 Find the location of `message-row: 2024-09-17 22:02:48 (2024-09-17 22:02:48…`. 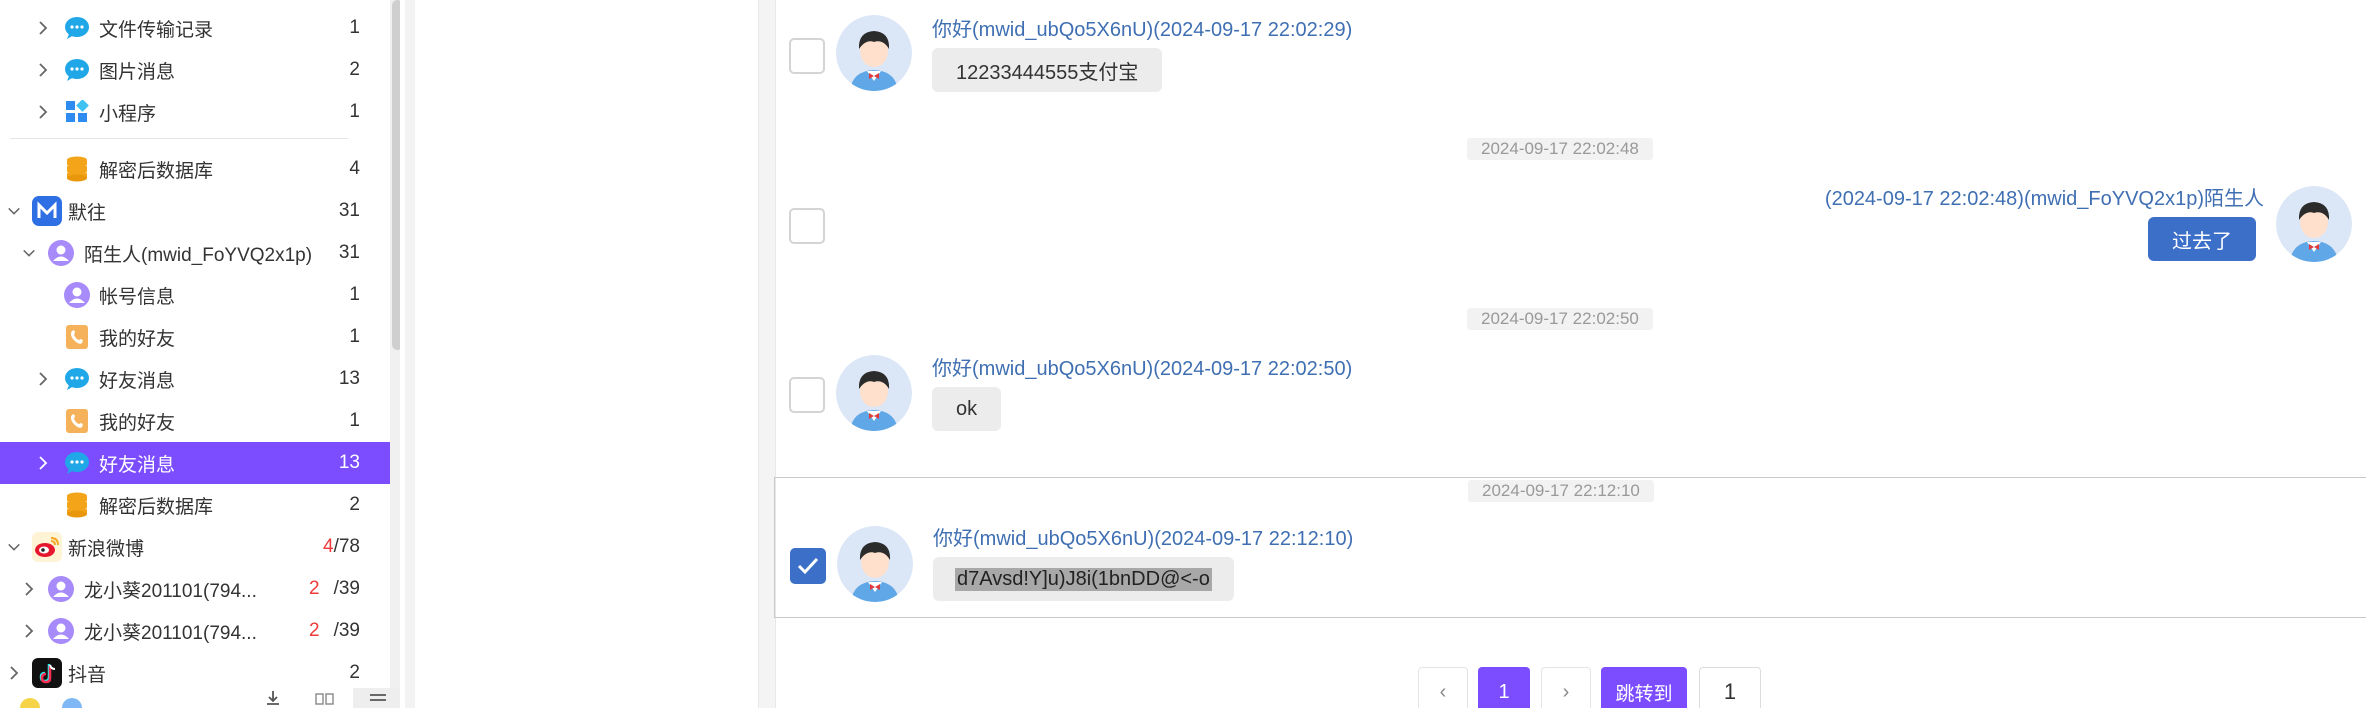

message-row: 2024-09-17 22:02:48 (2024-09-17 22:02:48… is located at coordinates (1571, 205).